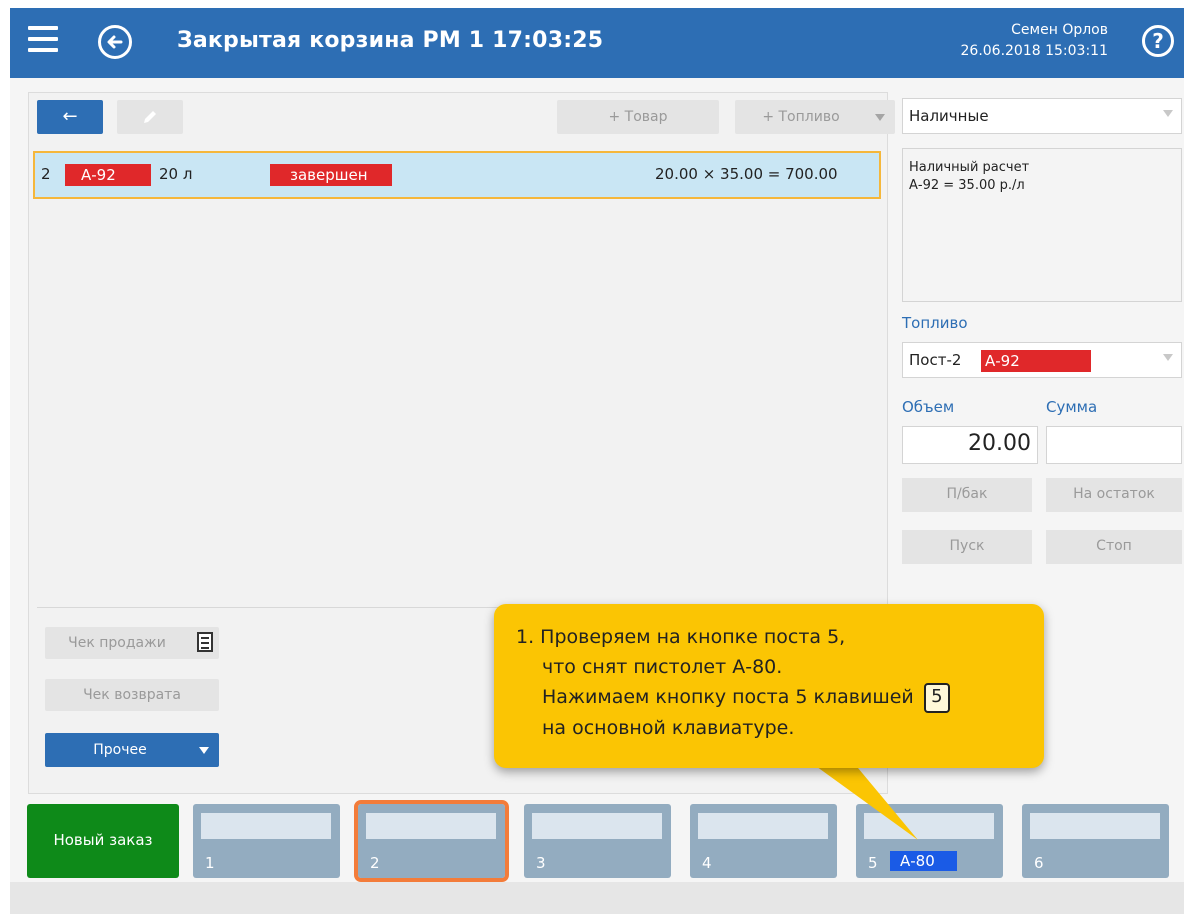  Describe the element at coordinates (668, 727) in the screenshot. I see `tooltip-line4: на основной клавиатуре.` at that location.